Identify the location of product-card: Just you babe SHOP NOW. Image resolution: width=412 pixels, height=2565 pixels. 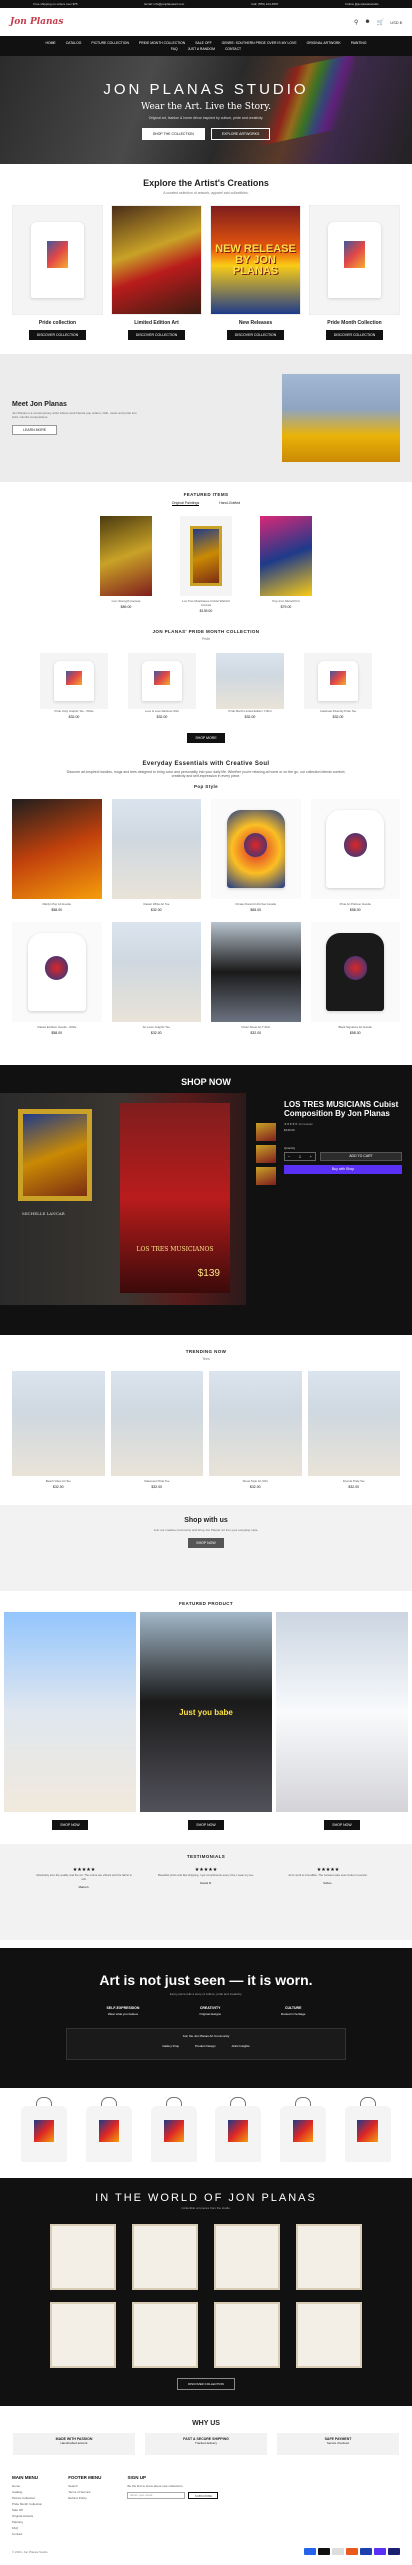
(206, 1721).